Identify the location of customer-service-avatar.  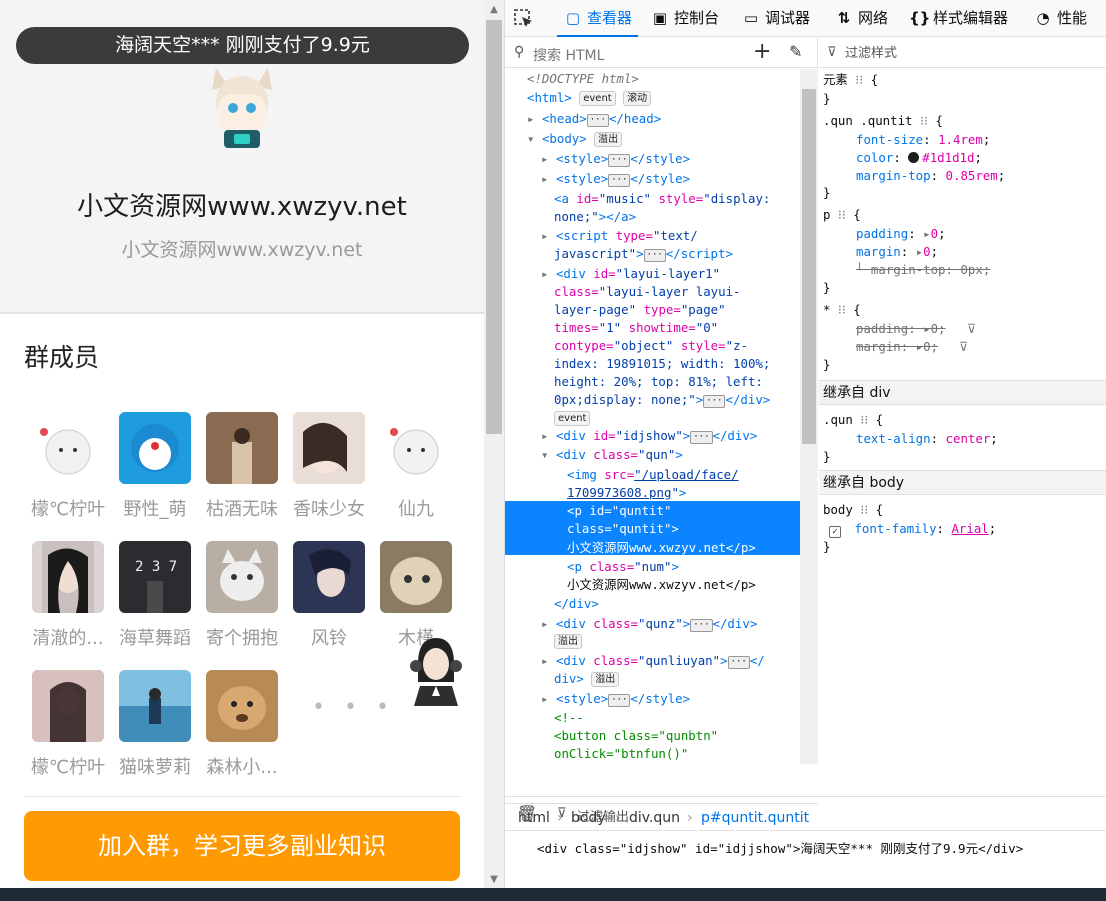
(436, 670).